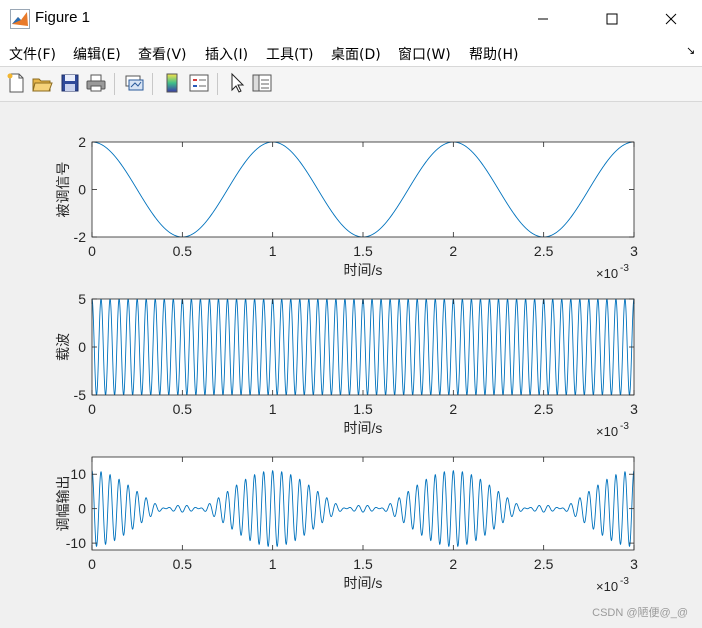  What do you see at coordinates (226, 54) in the screenshot?
I see `menu-insert: 插入(I)` at bounding box center [226, 54].